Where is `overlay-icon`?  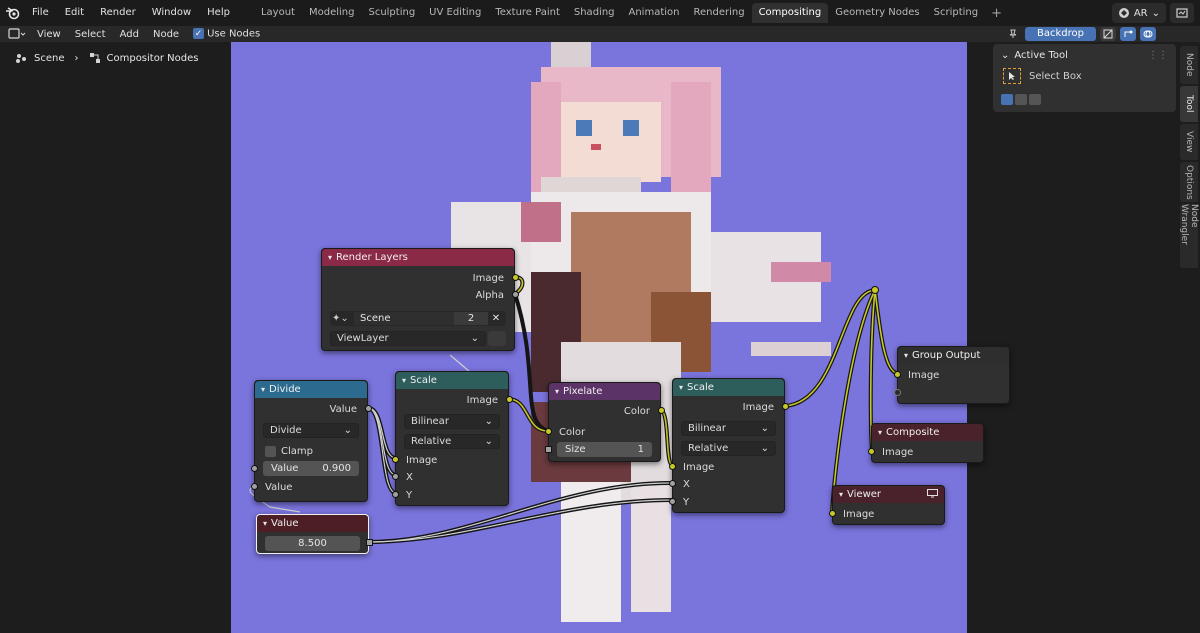
overlay-icon is located at coordinates (1148, 34).